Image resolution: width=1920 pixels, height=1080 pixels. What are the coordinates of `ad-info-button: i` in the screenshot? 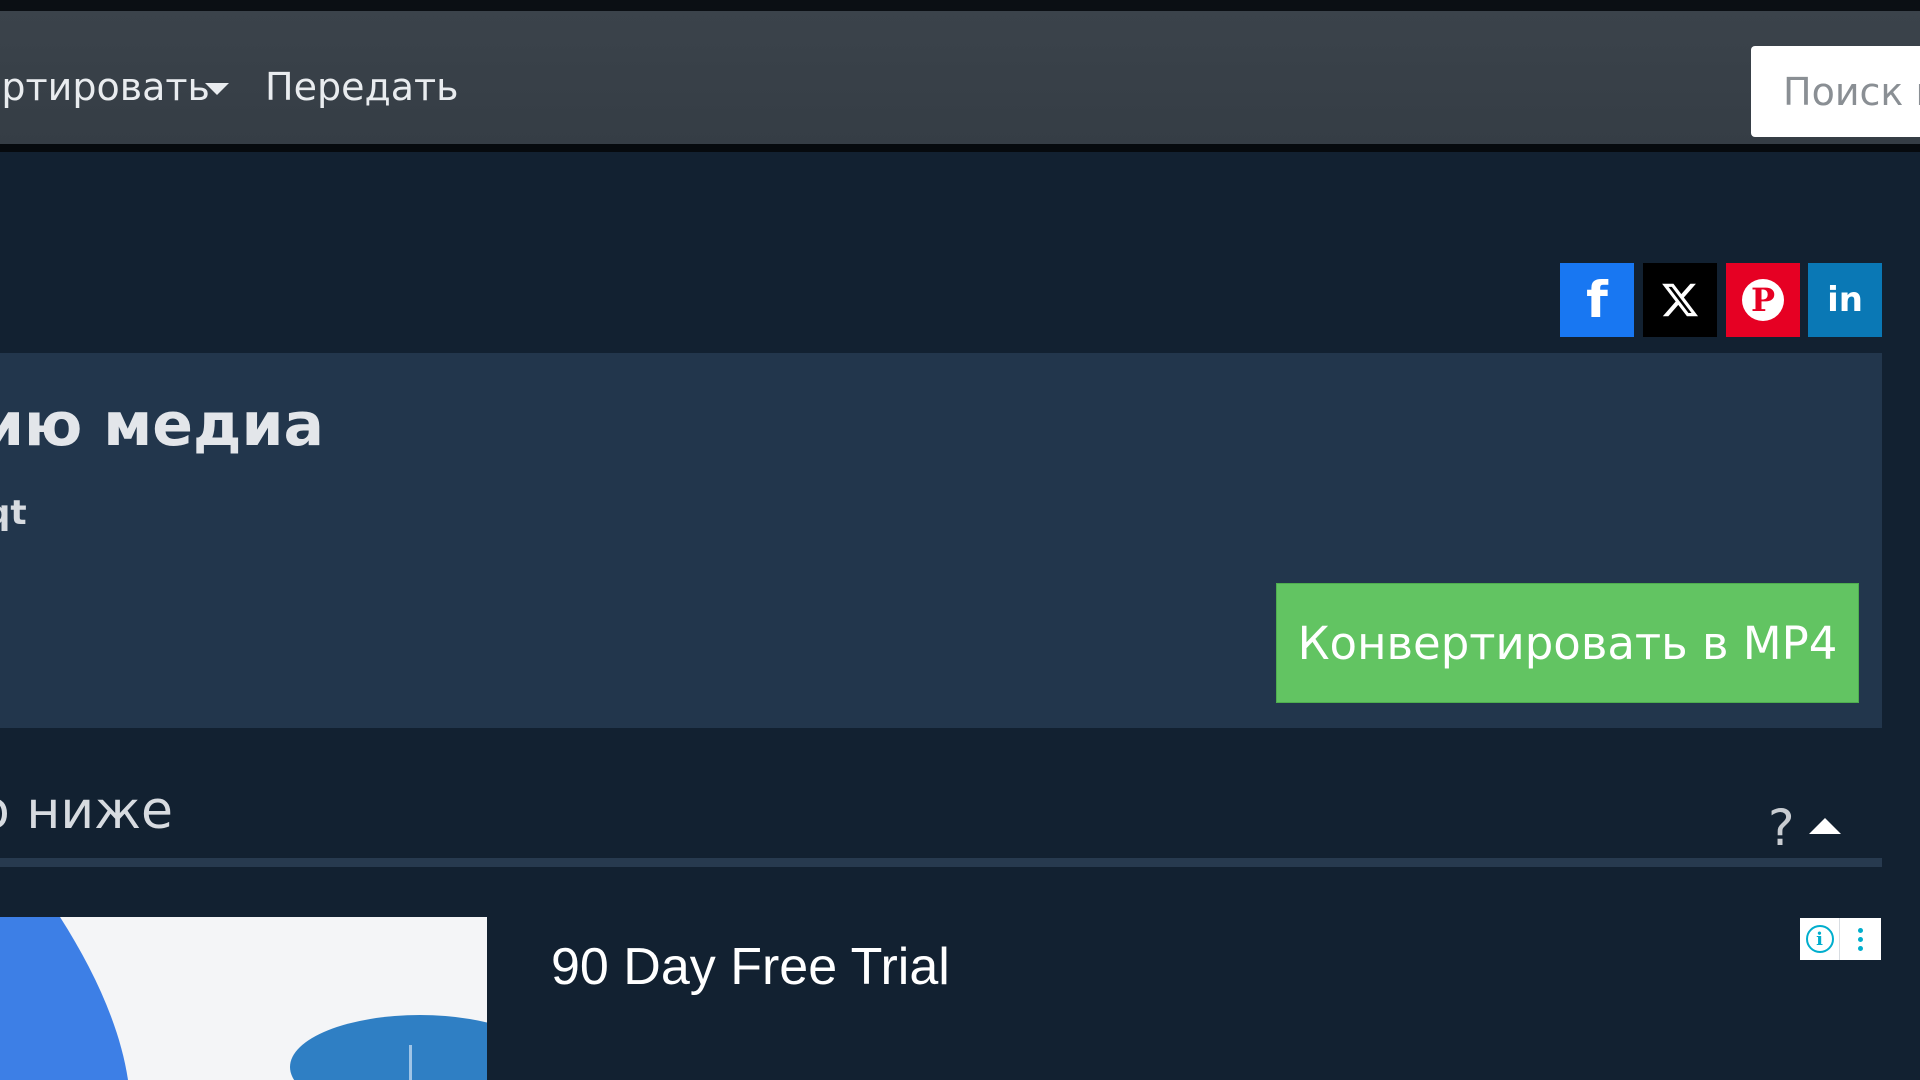 It's located at (1820, 939).